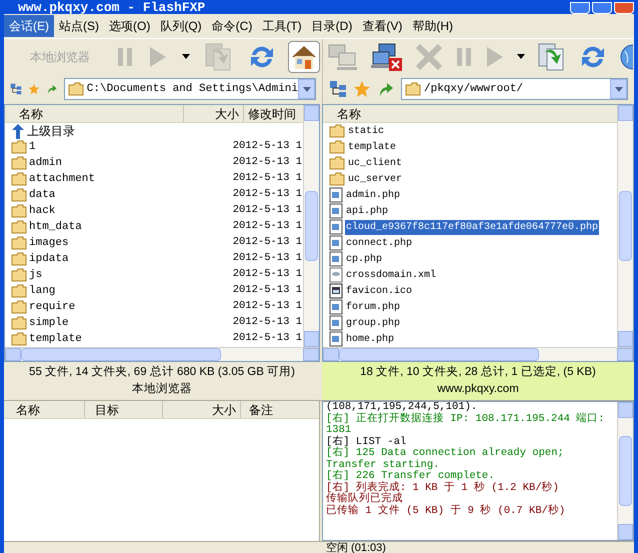  What do you see at coordinates (154, 259) in the screenshot?
I see `file-row: ipdata 2012-5-13 1` at bounding box center [154, 259].